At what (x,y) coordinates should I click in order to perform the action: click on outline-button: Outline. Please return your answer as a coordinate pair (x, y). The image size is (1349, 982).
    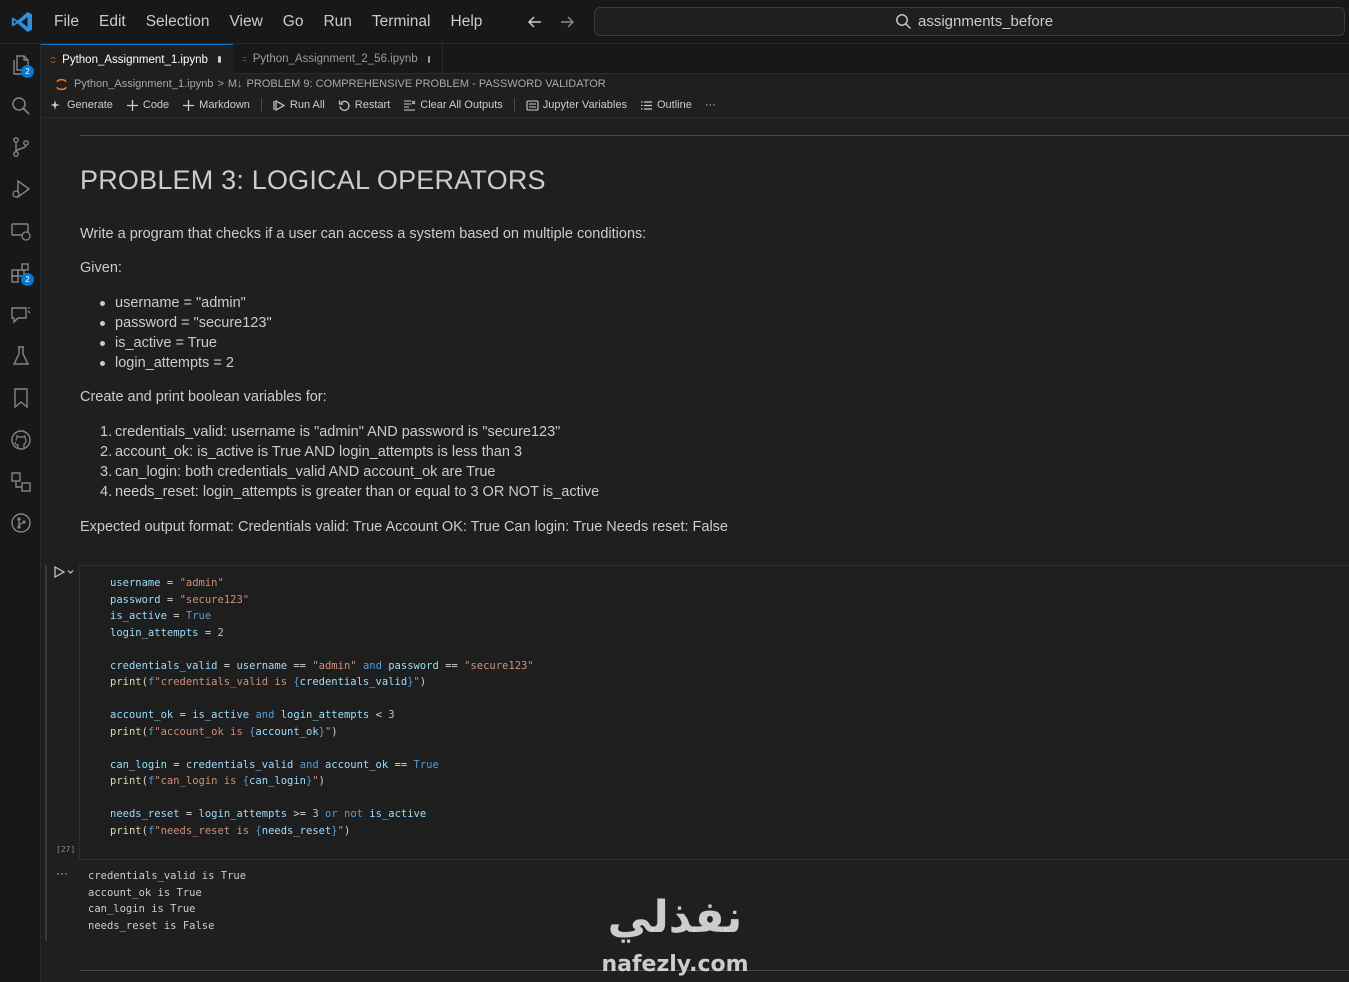
    Looking at the image, I should click on (666, 105).